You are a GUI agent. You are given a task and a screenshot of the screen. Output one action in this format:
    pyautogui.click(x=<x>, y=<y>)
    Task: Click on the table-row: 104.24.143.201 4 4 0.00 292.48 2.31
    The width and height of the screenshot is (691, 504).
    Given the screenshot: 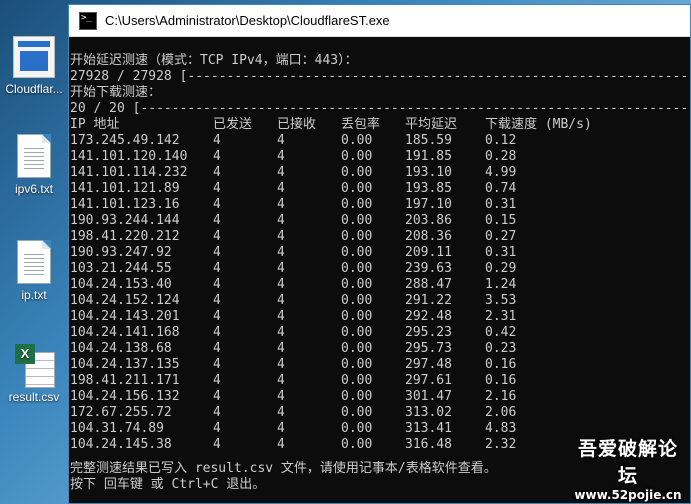 What is the action you would take?
    pyautogui.click(x=380, y=317)
    